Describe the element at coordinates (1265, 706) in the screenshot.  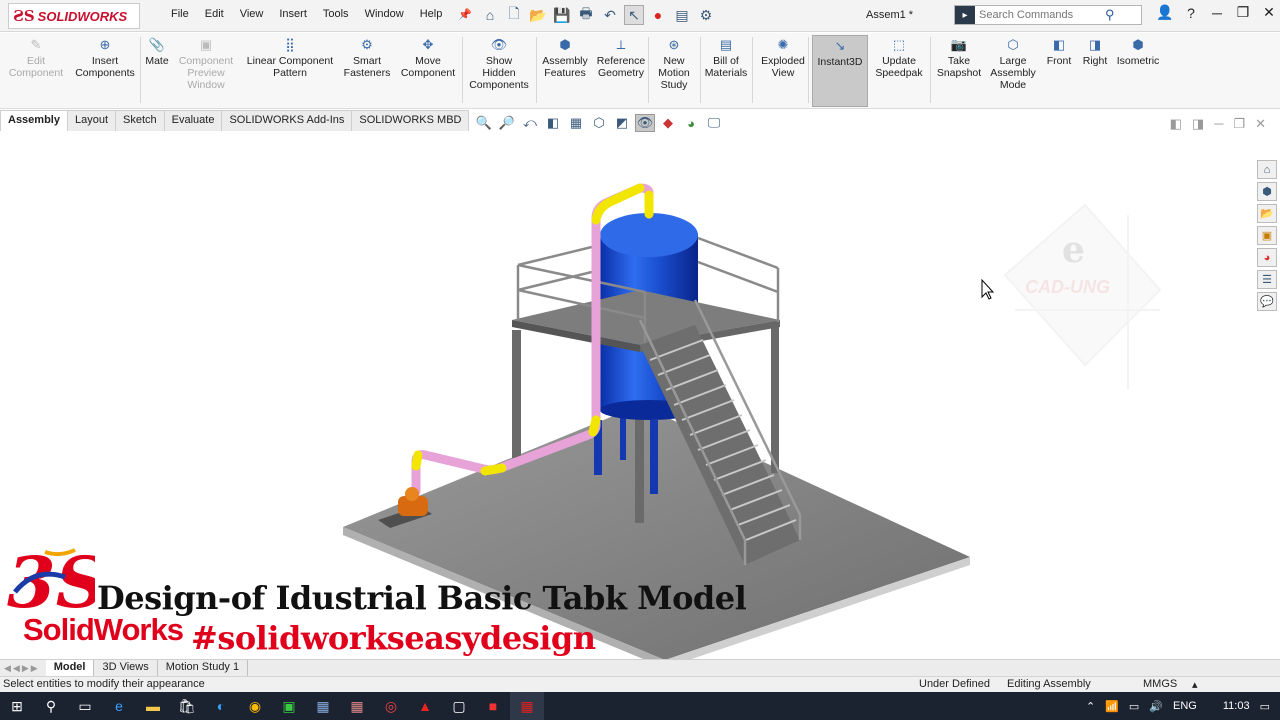
I see `notifications-icon: ▭` at that location.